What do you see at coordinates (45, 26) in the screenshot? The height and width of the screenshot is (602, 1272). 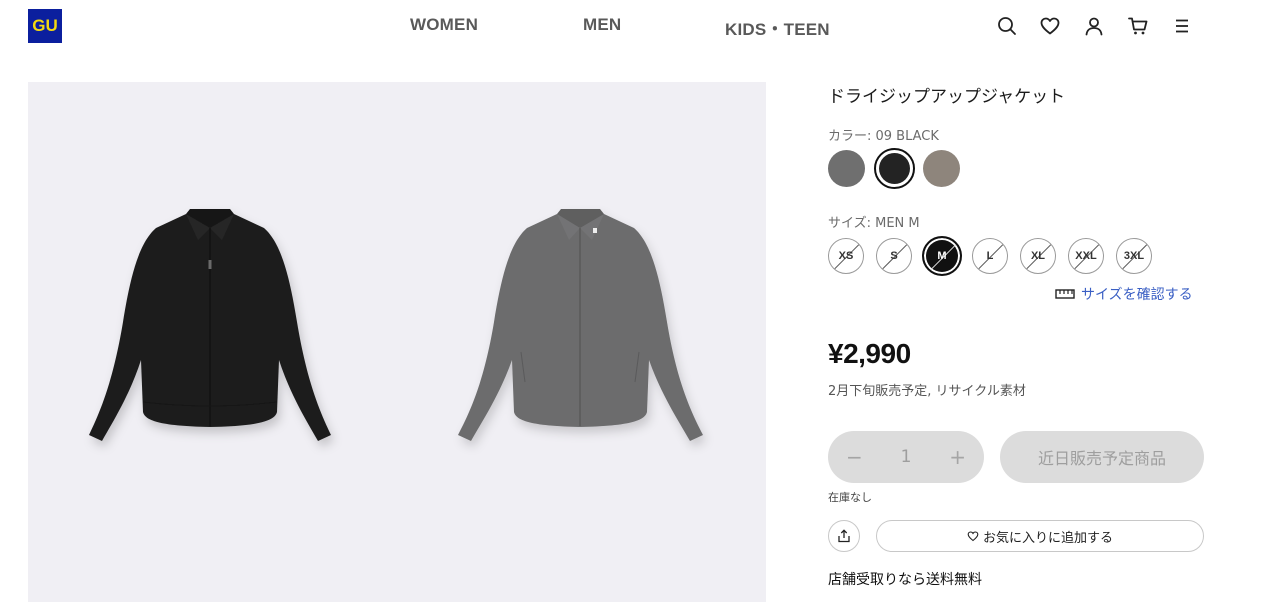 I see `gu-logo: GU` at bounding box center [45, 26].